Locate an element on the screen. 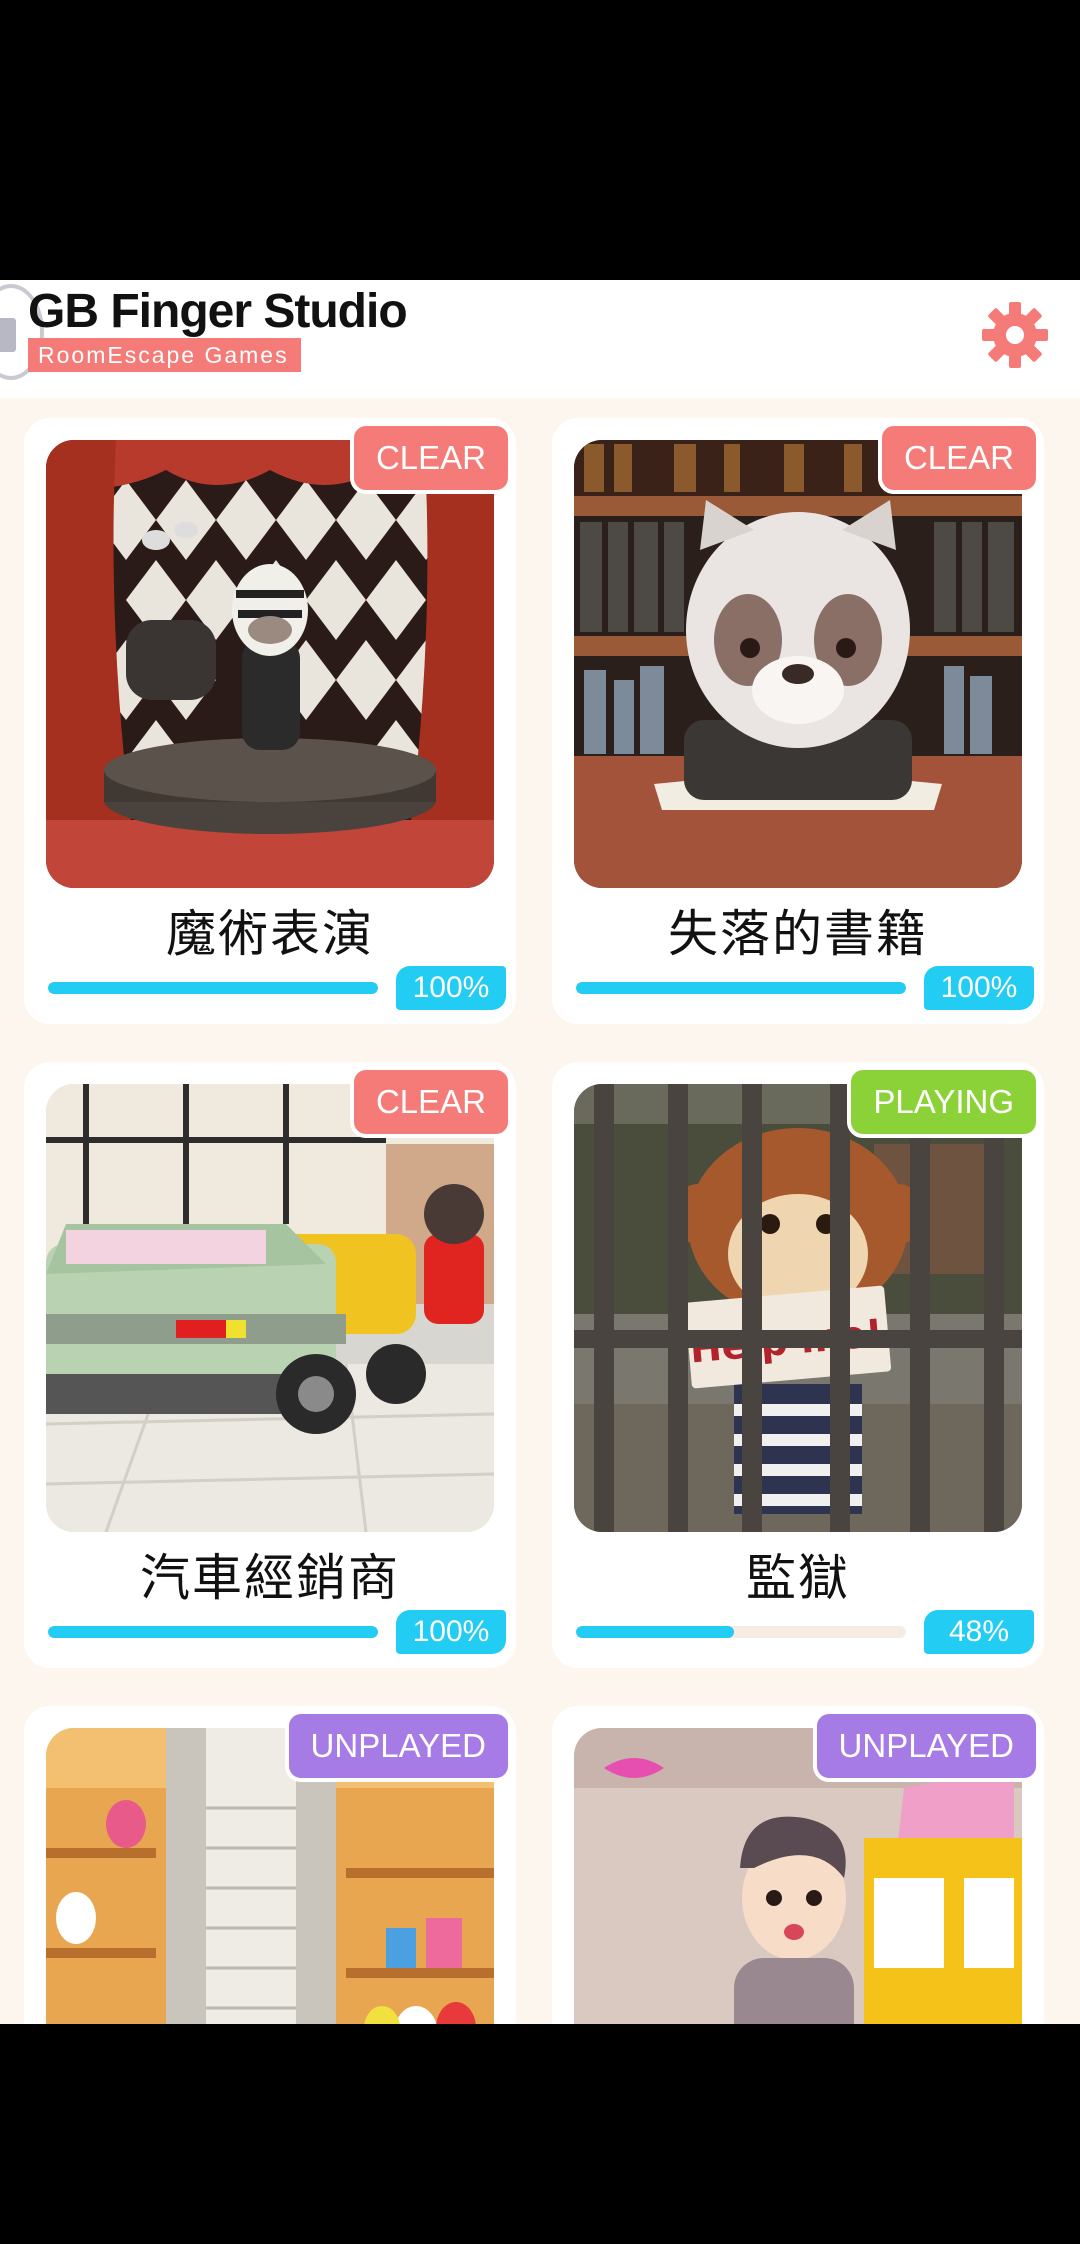 The width and height of the screenshot is (1080, 2244). app-header: GB Finger Studio RoomEscape Games is located at coordinates (540, 339).